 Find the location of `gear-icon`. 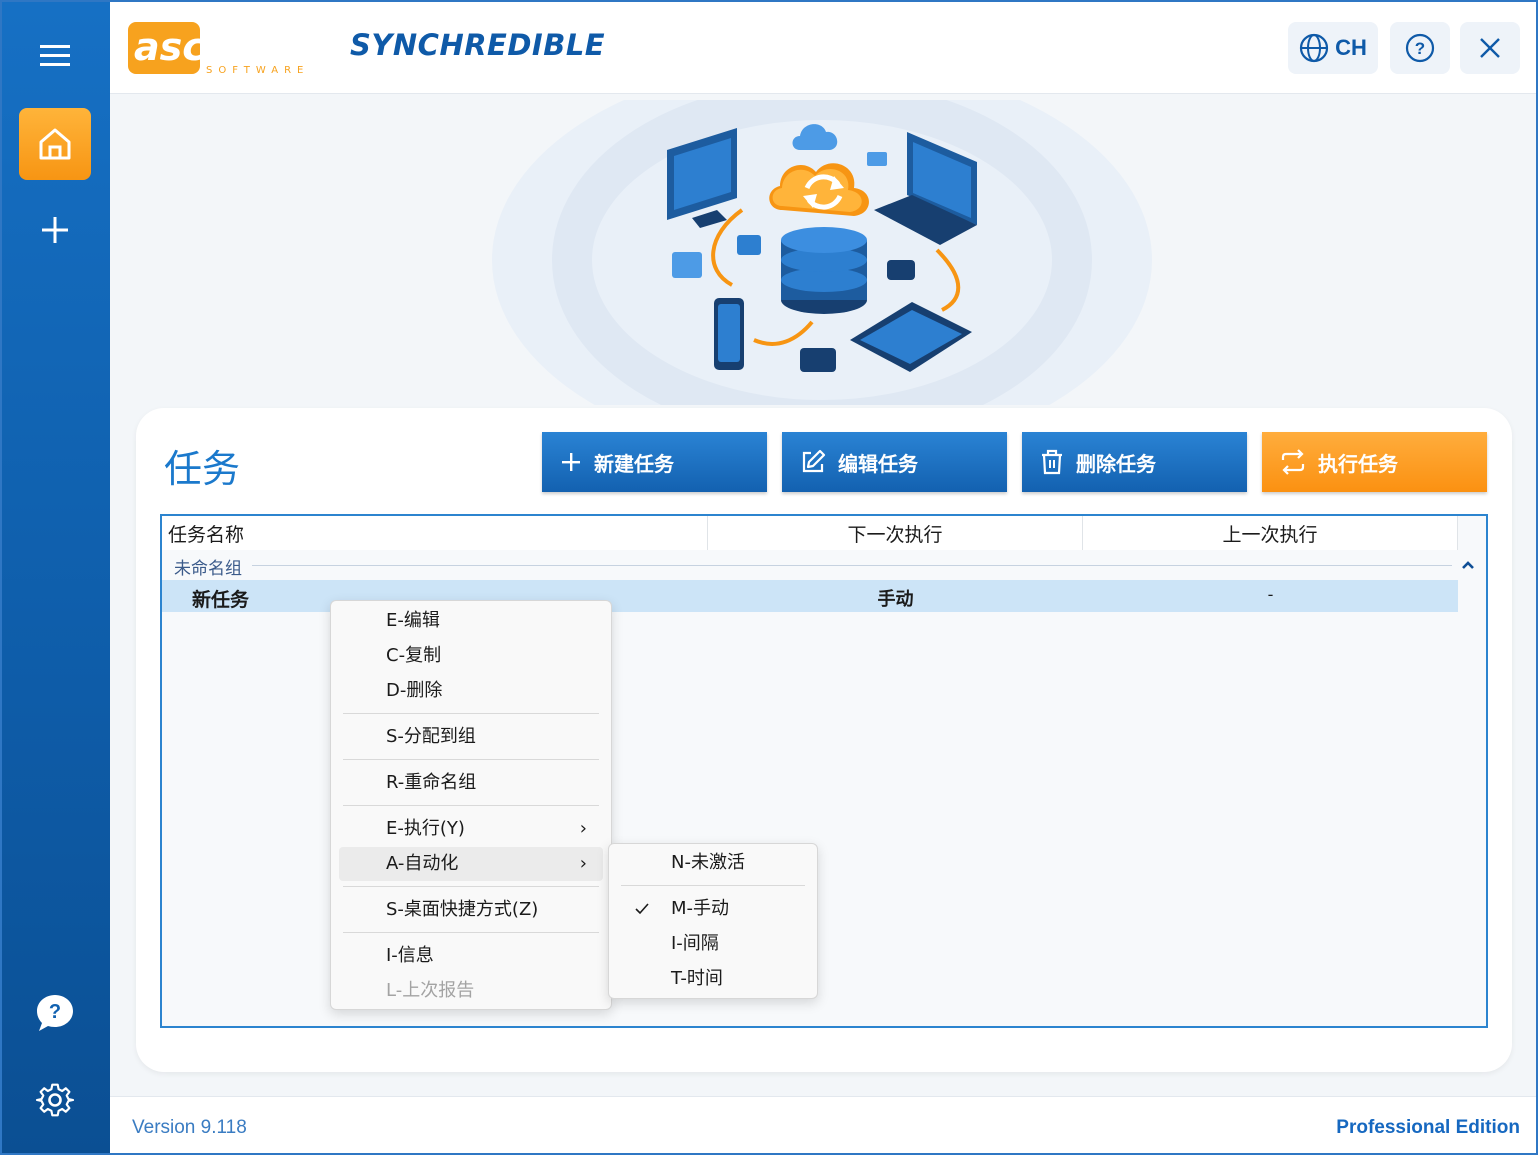

gear-icon is located at coordinates (55, 1100).